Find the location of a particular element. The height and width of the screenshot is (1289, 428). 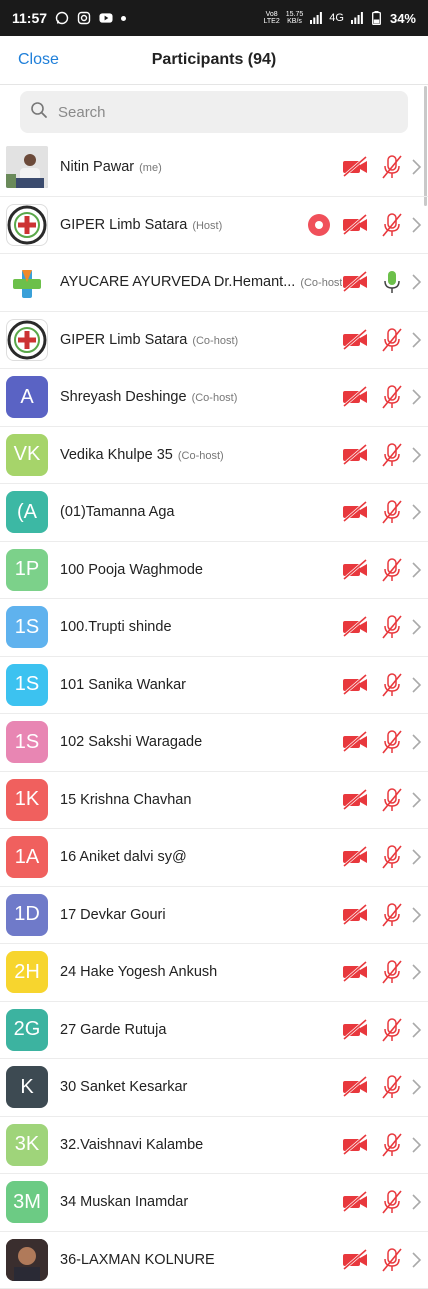

participant-info: Shreyash Deshinge(Co-host) is located at coordinates (201, 397).